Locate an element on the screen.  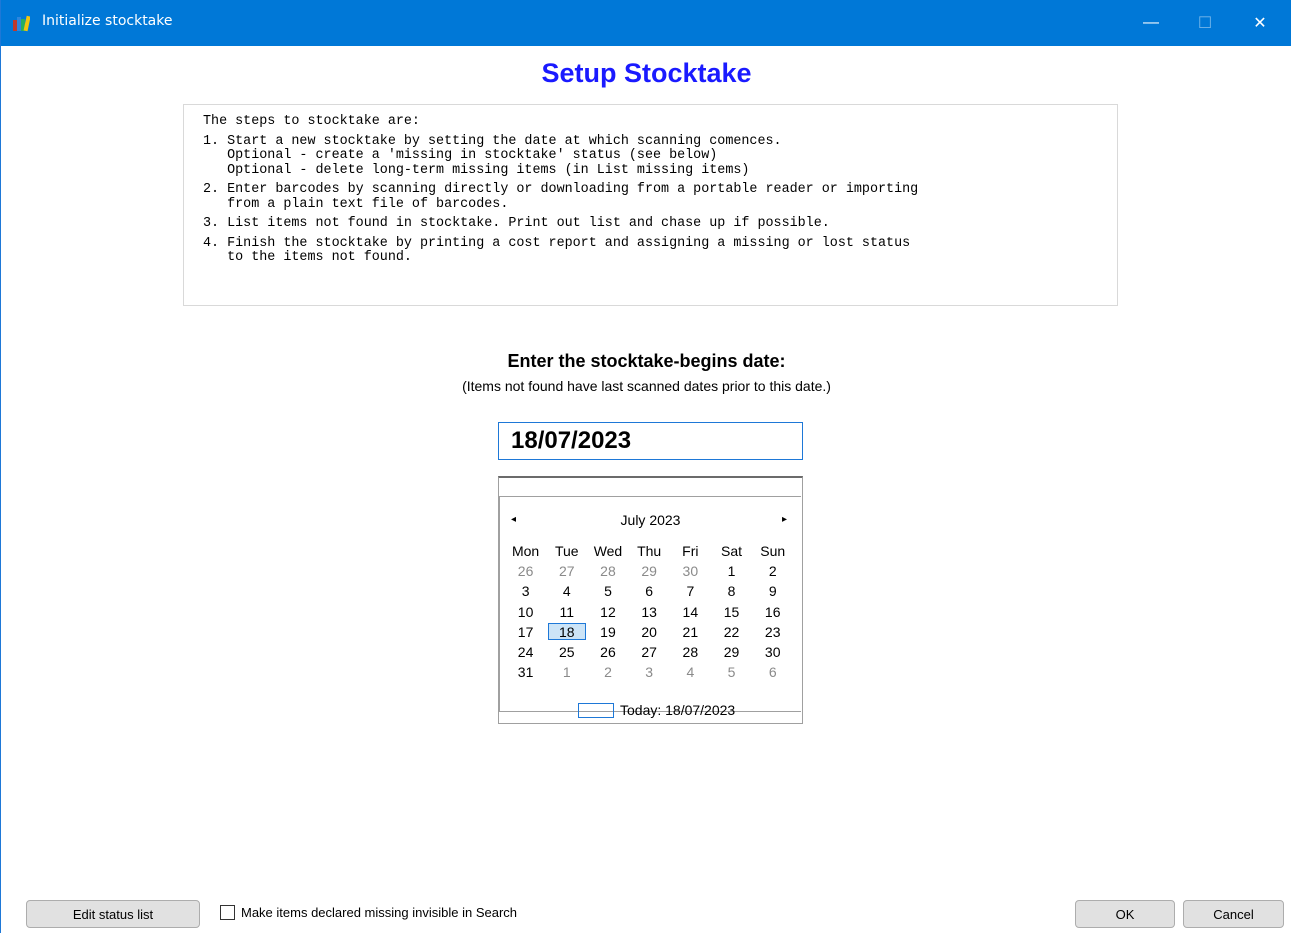
weekday-header: Sun is located at coordinates (773, 551).